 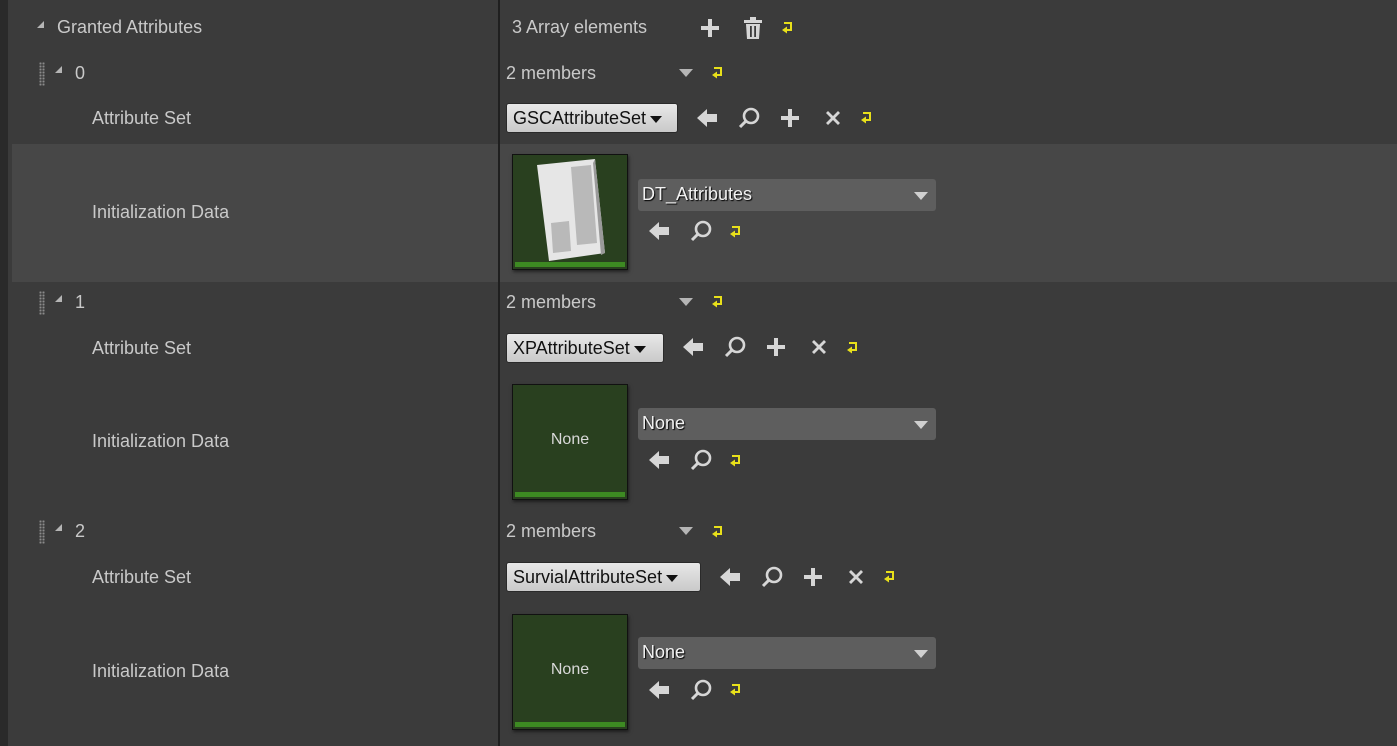 What do you see at coordinates (580, 27) in the screenshot?
I see `array-count: 3 Array elements` at bounding box center [580, 27].